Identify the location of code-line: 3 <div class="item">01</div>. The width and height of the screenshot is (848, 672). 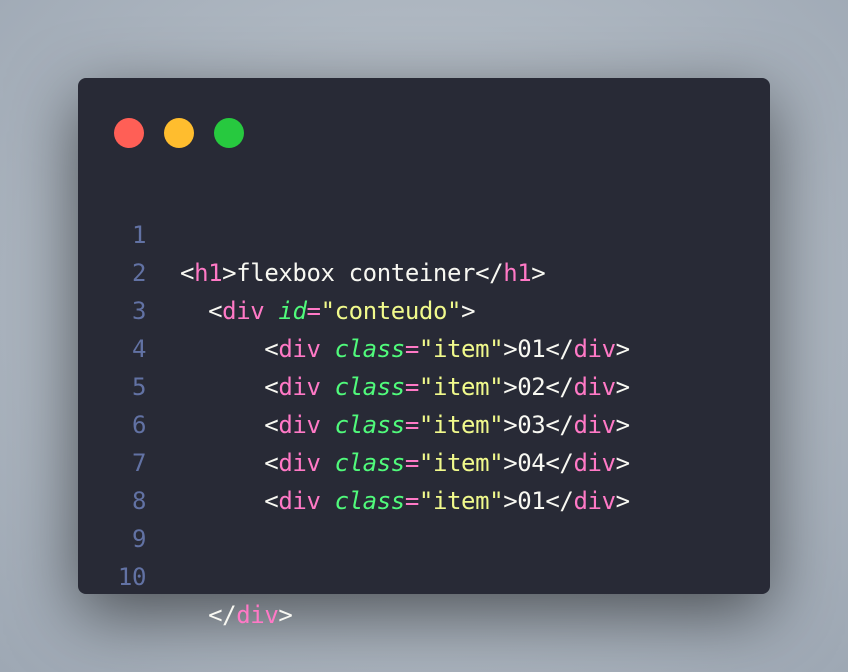
(424, 308).